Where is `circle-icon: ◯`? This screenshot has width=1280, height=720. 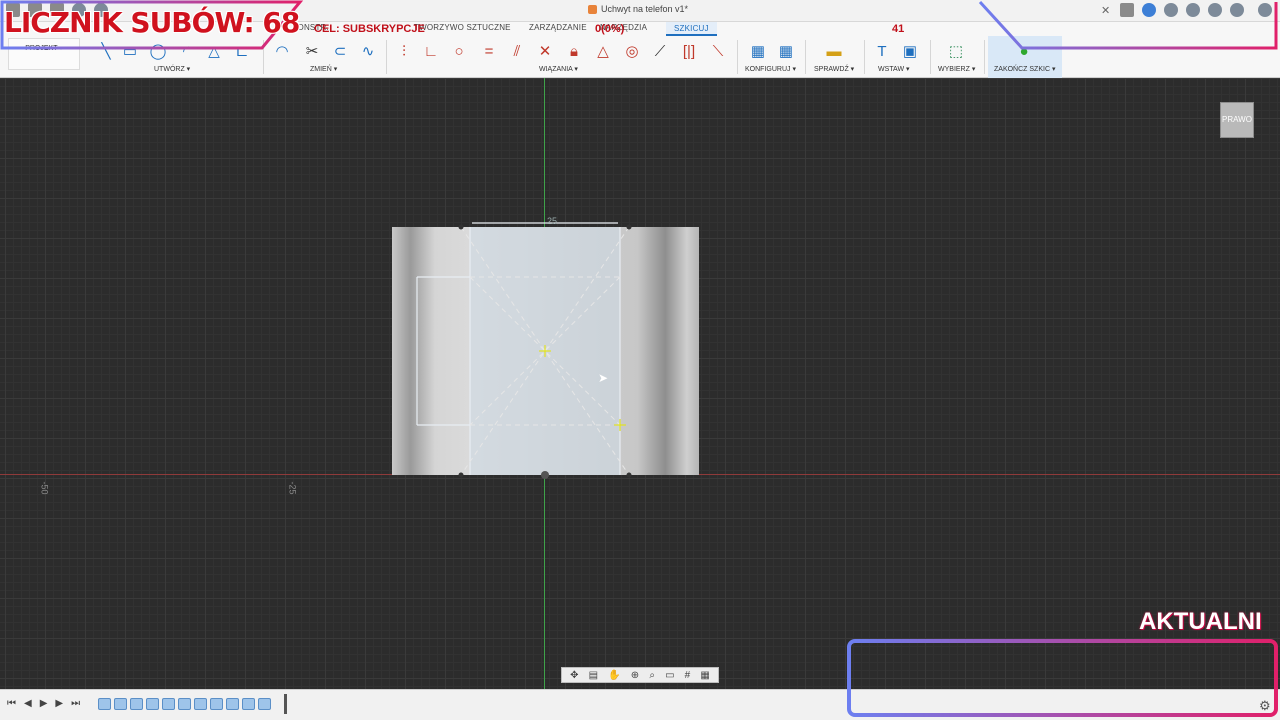 circle-icon: ◯ is located at coordinates (158, 51).